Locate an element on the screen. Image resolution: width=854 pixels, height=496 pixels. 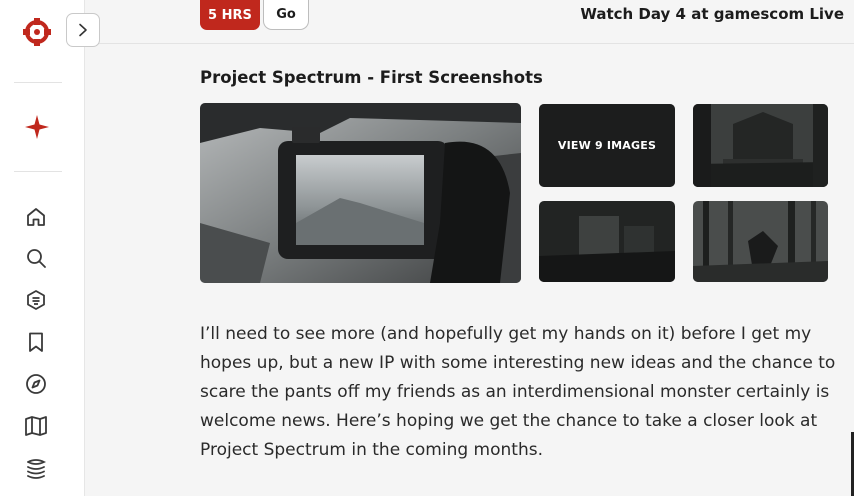
sidebar is located at coordinates (42, 248).